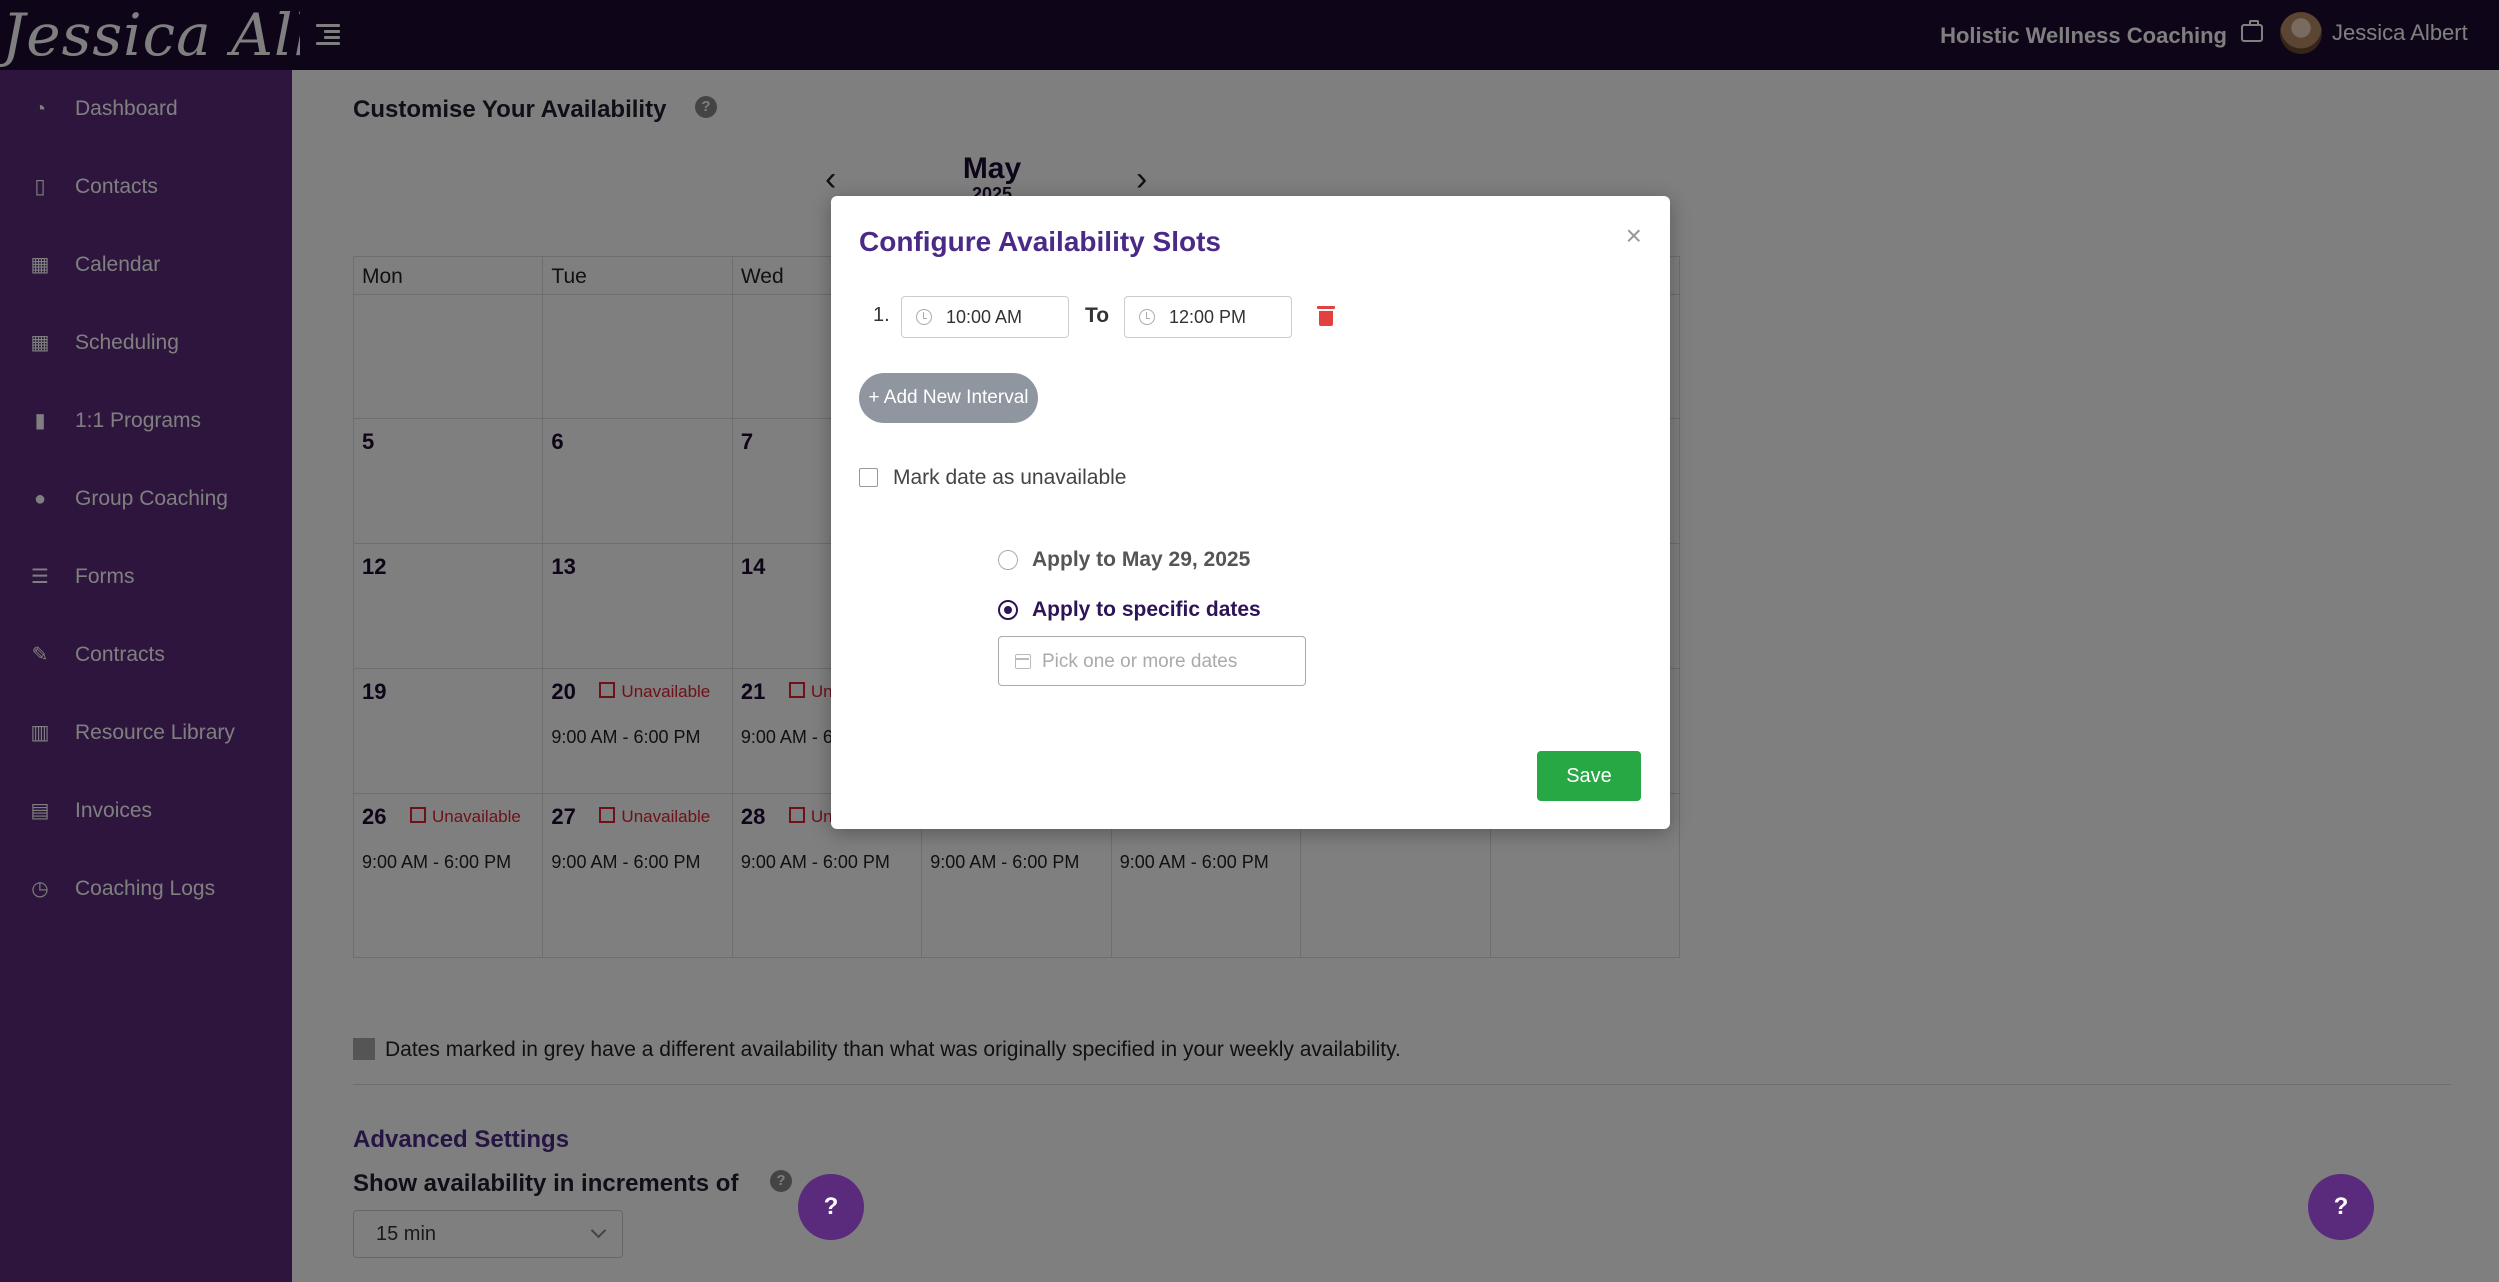 Image resolution: width=2499 pixels, height=1282 pixels. Describe the element at coordinates (831, 1207) in the screenshot. I see `help-button: ?` at that location.